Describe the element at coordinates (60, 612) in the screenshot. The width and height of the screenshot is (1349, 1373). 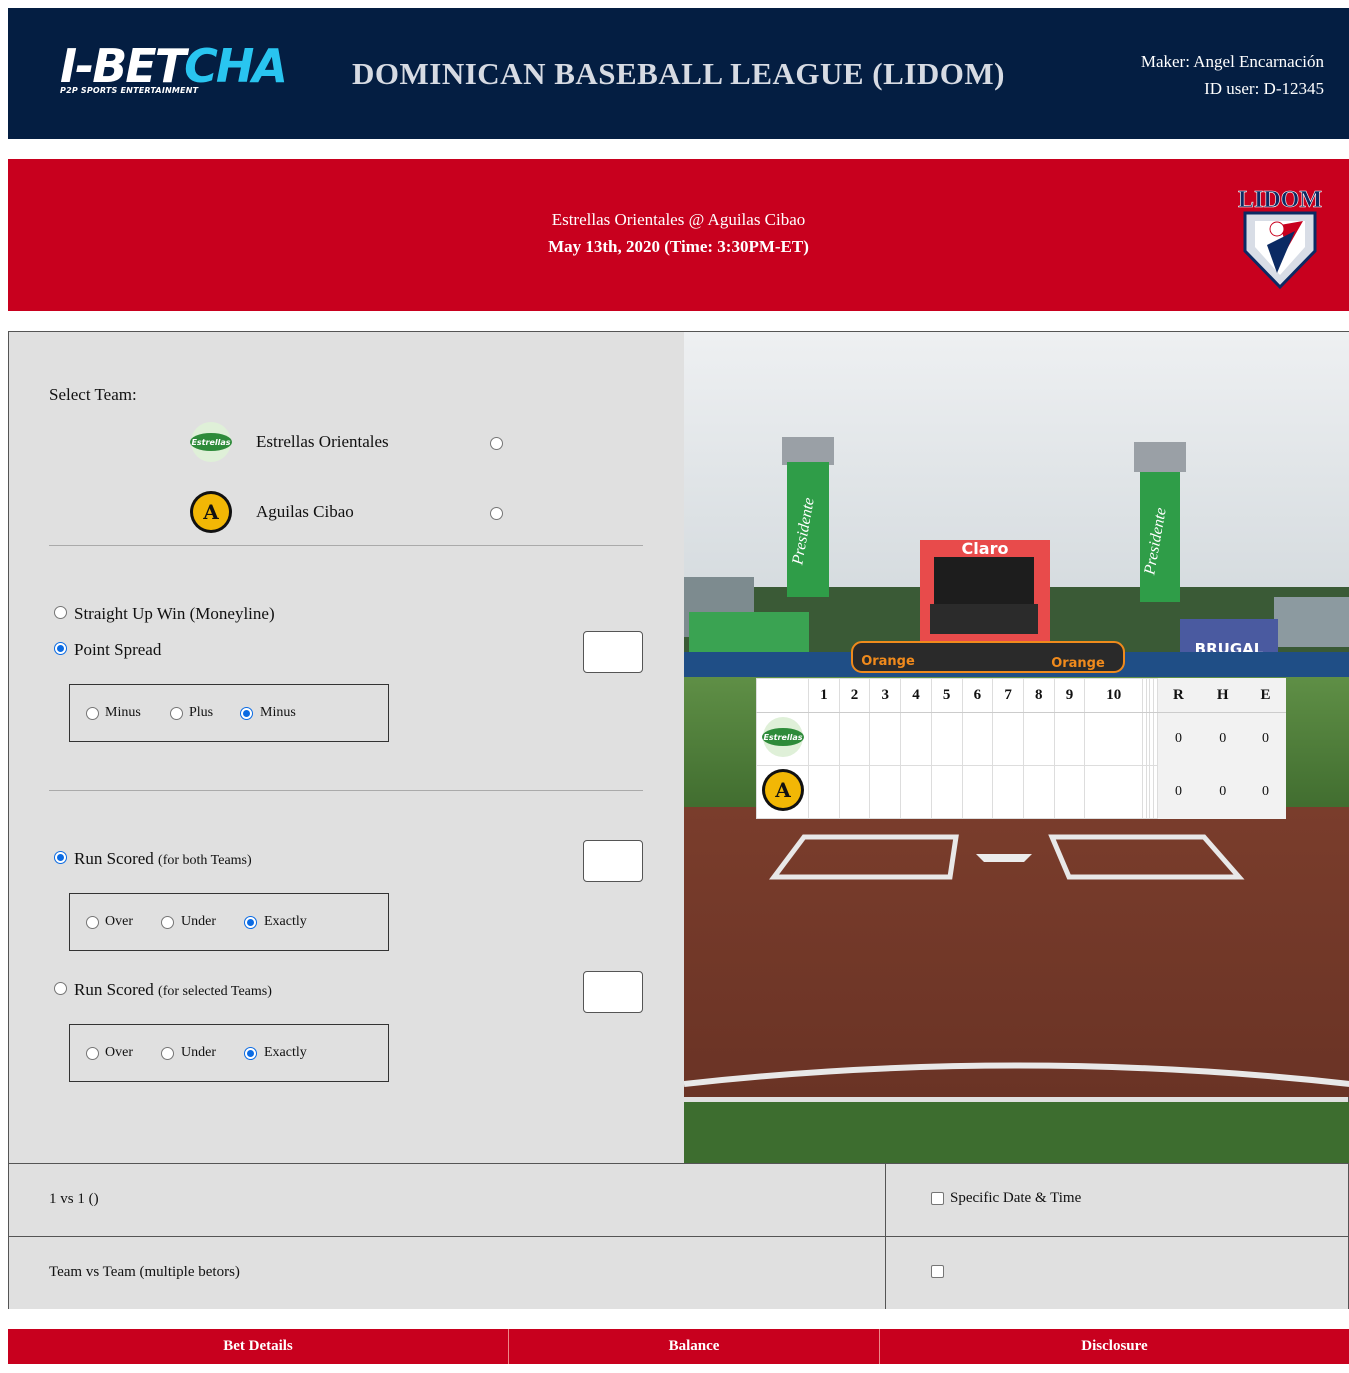
I see `moneyline-radio` at that location.